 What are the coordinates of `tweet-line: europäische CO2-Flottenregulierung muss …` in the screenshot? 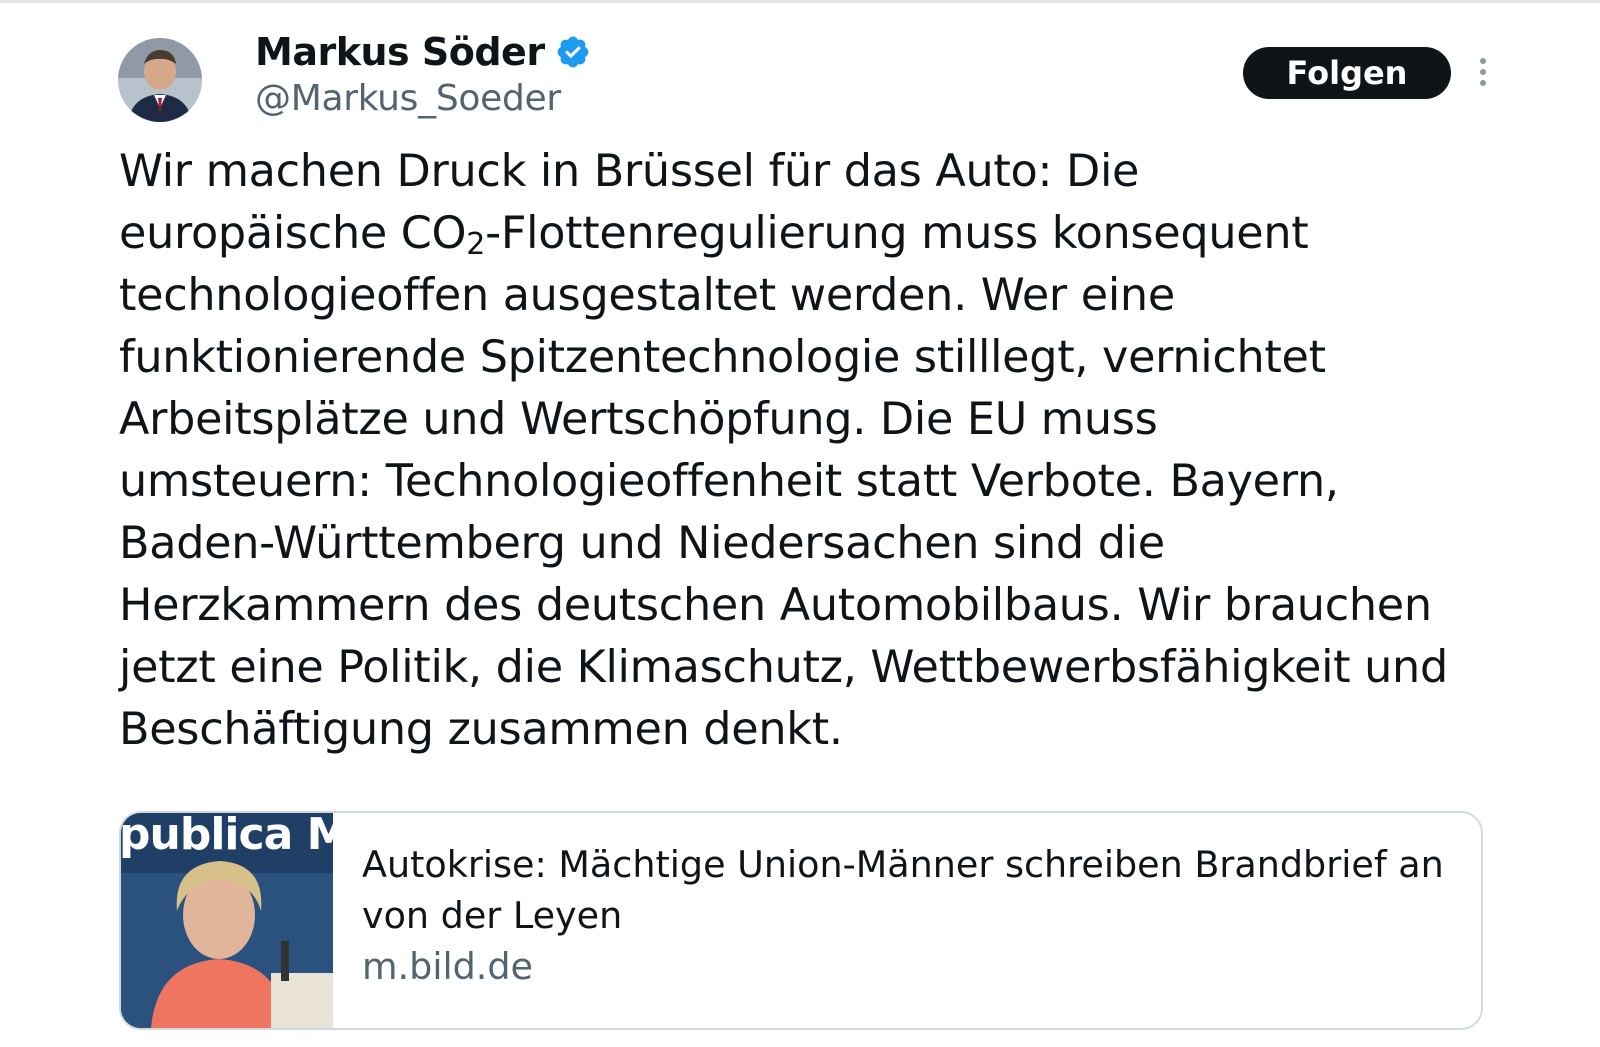 It's located at (809, 234).